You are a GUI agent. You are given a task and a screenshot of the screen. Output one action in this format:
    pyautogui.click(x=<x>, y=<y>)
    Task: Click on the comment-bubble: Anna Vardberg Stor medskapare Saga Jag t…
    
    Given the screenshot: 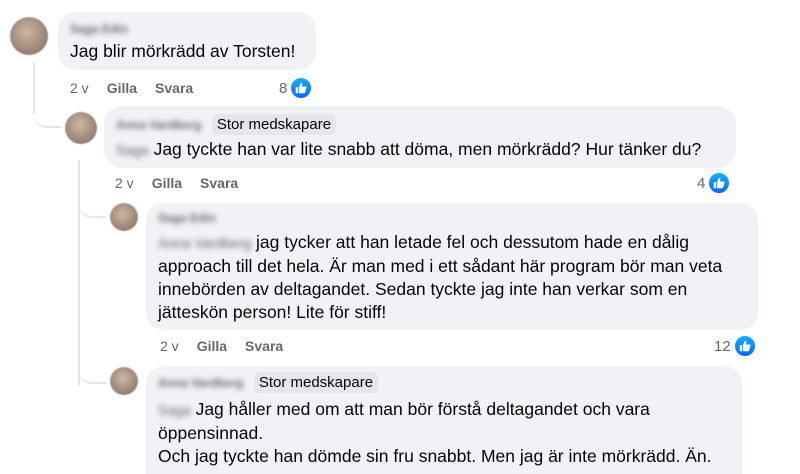 What is the action you would take?
    pyautogui.click(x=420, y=137)
    